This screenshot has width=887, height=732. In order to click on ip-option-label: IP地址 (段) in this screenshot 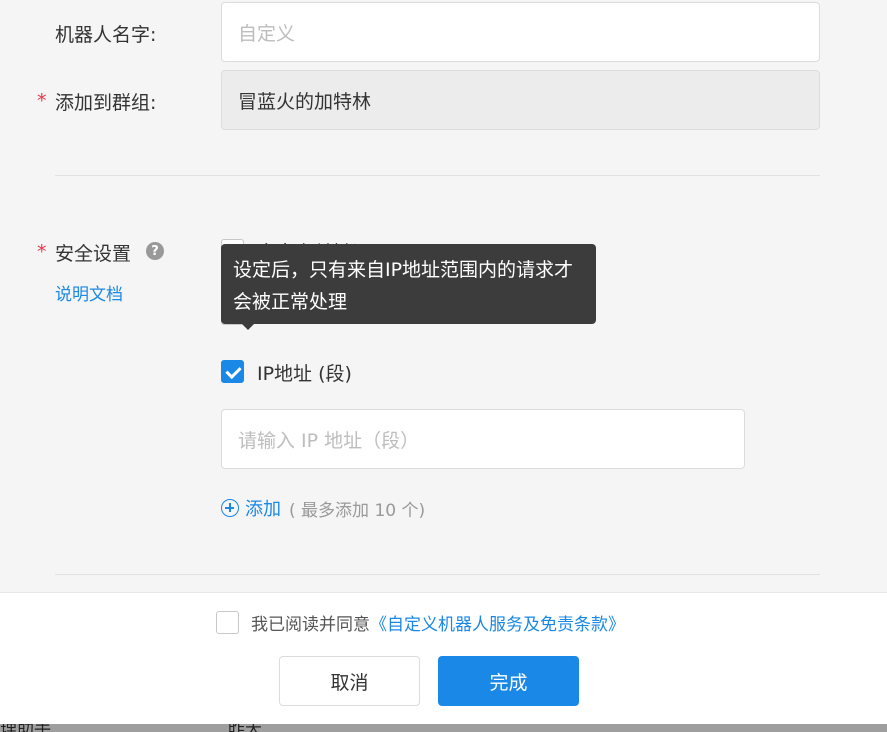, I will do `click(304, 374)`.